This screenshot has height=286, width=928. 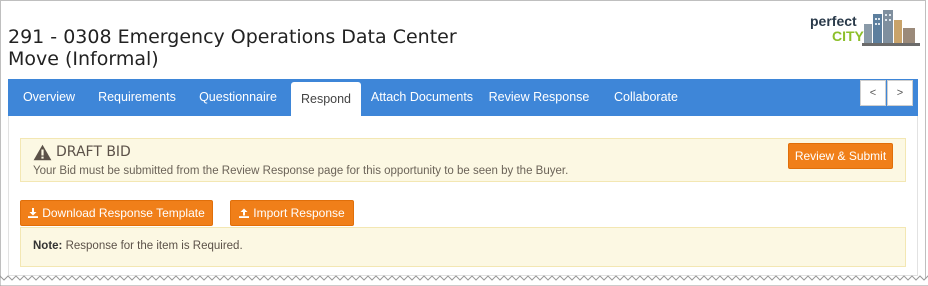 I want to click on review-submit-button: Review & Submit, so click(x=840, y=156).